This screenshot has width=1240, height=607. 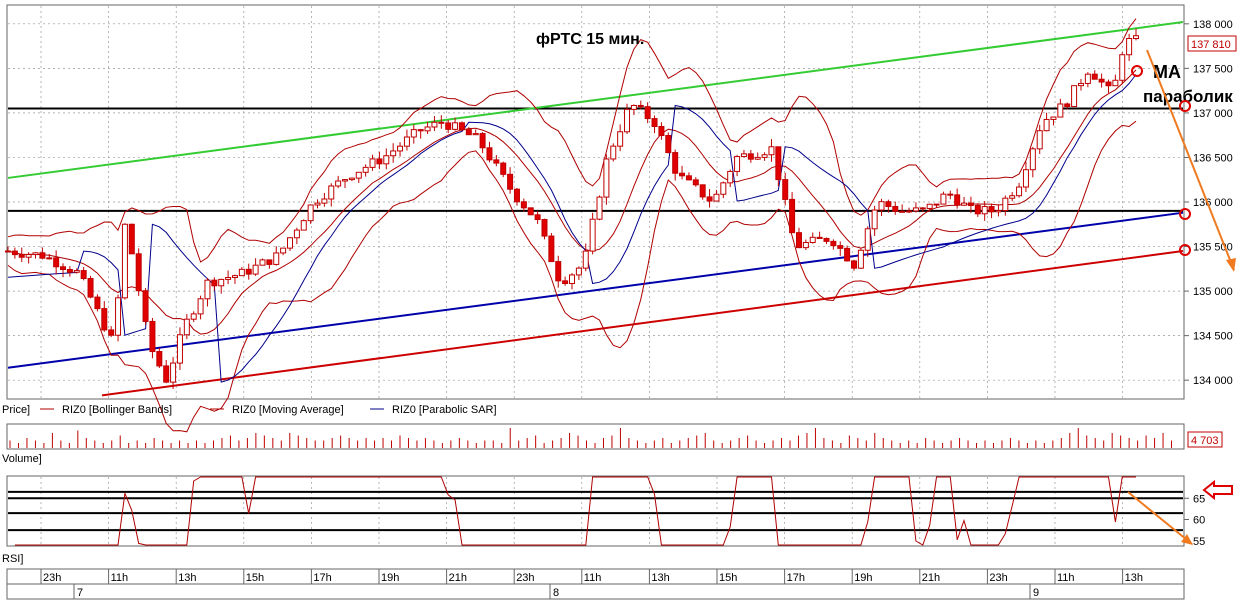 What do you see at coordinates (1213, 158) in the screenshot?
I see `y-tick-label: 136 500` at bounding box center [1213, 158].